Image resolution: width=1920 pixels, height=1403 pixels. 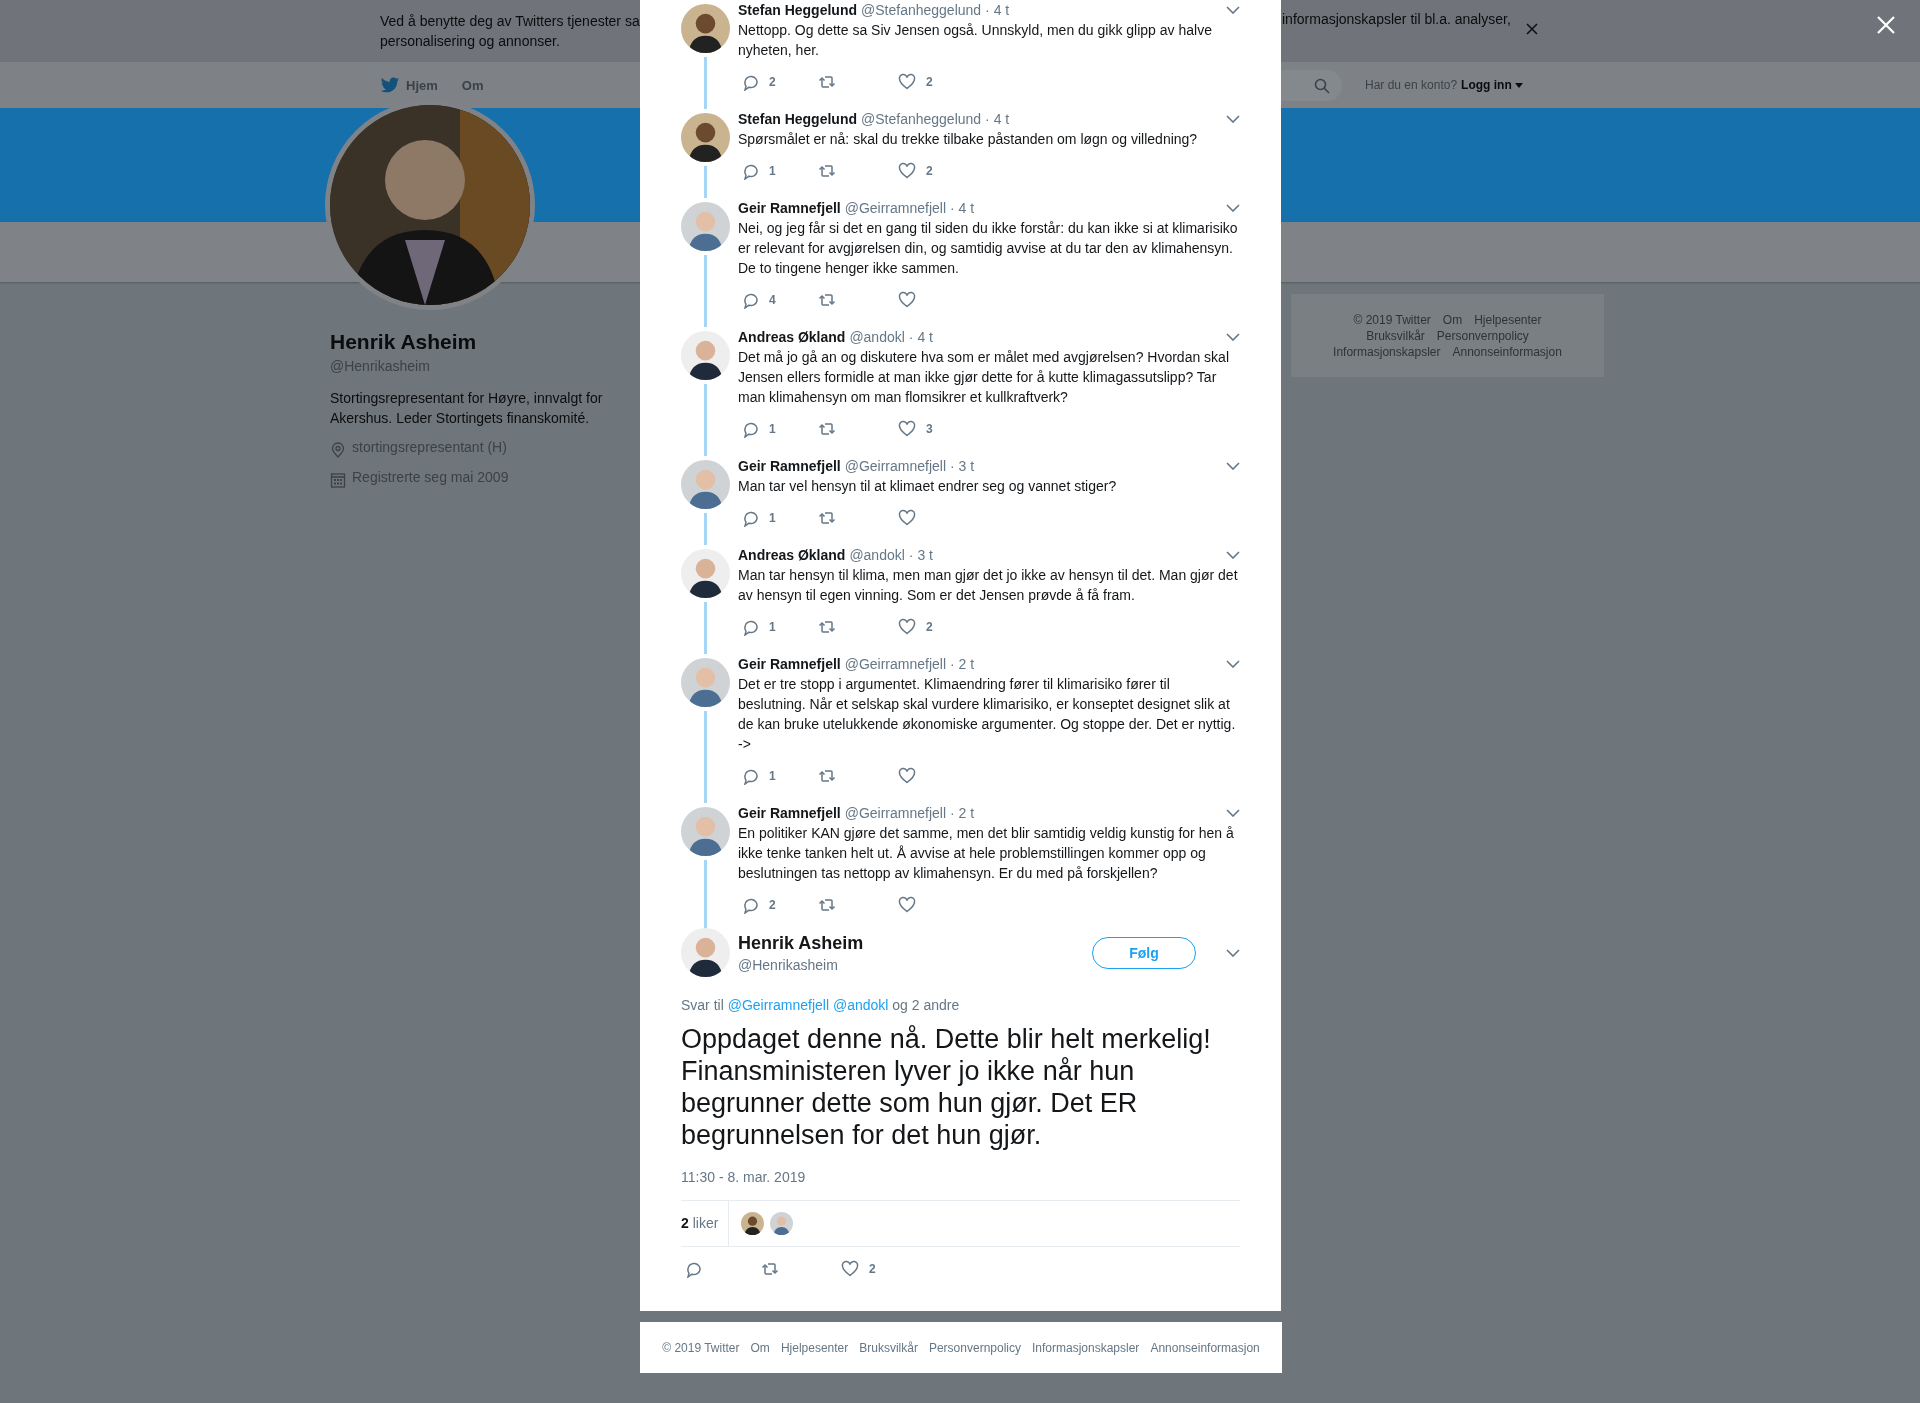 I want to click on nav-link: Om, so click(x=472, y=85).